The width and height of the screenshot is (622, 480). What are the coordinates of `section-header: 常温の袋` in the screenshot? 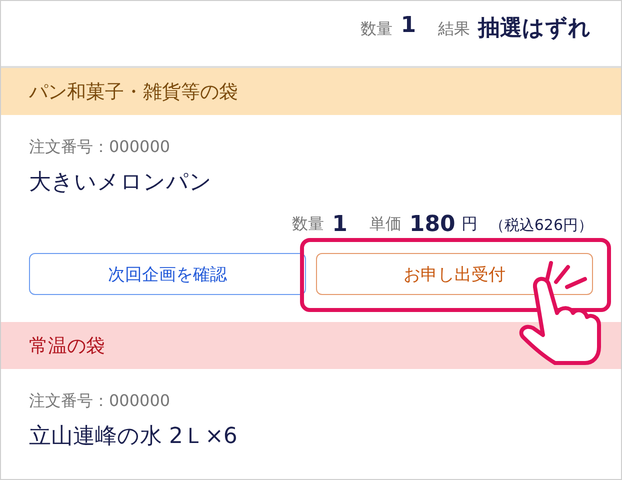 It's located at (311, 345).